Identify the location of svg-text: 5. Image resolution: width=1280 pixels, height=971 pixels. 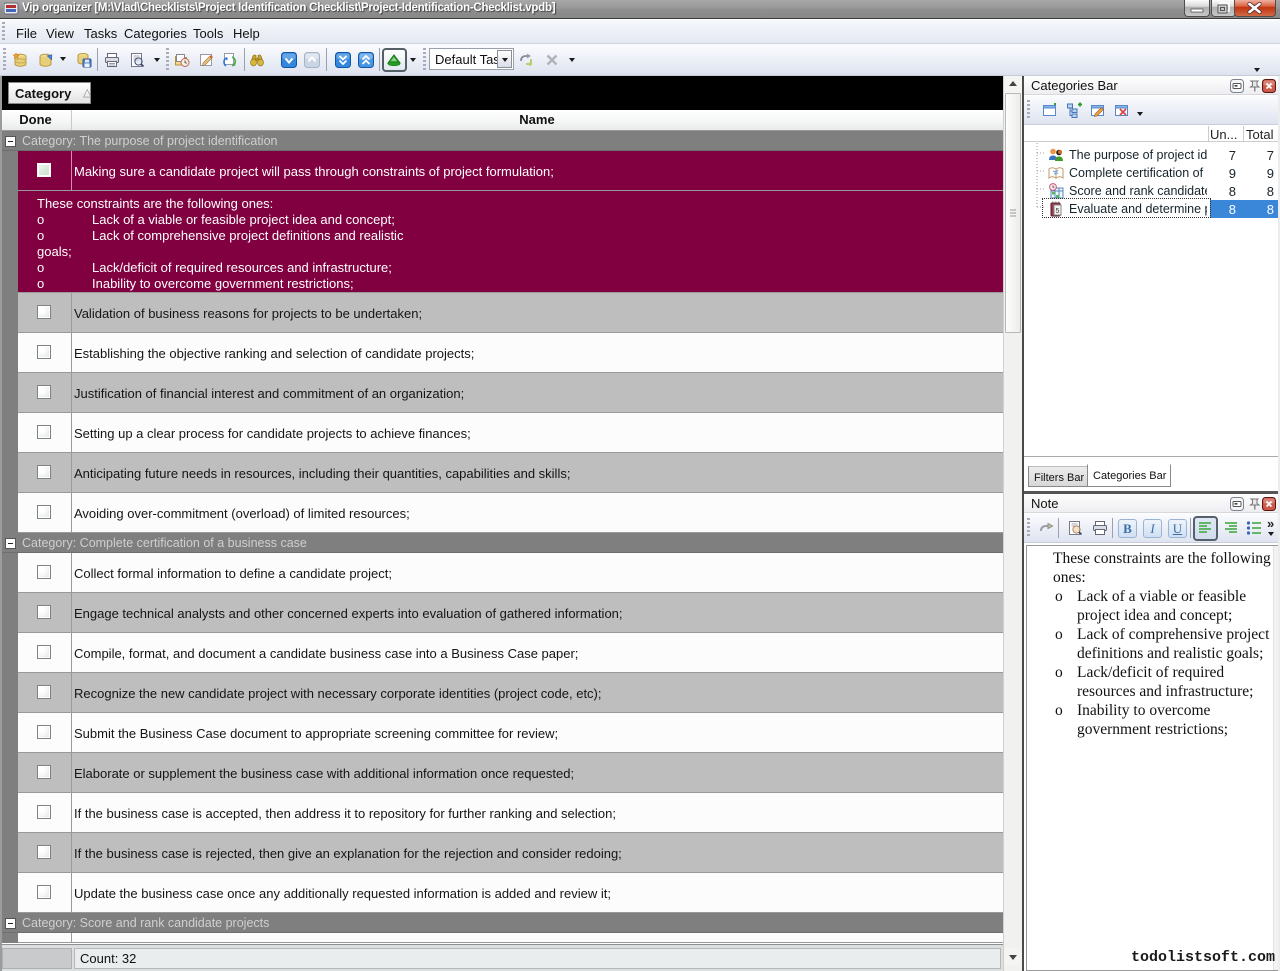
(1058, 211).